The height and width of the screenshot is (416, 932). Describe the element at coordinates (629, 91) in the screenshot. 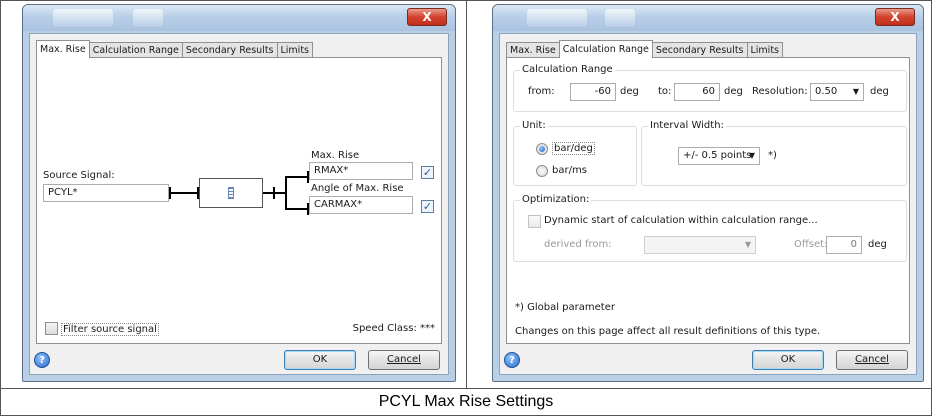

I see `from-unit: deg` at that location.